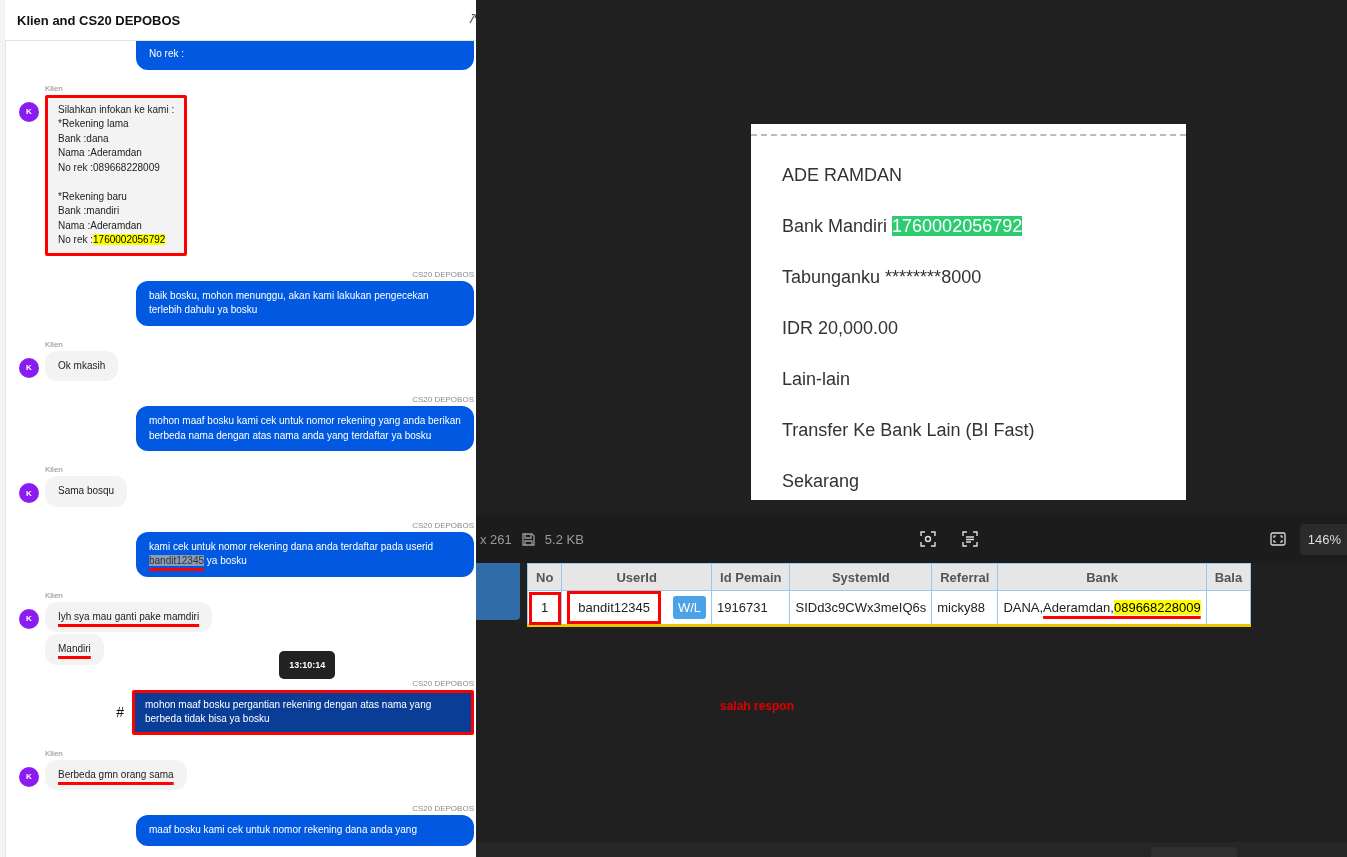  What do you see at coordinates (472, 20) in the screenshot?
I see `link-icon` at bounding box center [472, 20].